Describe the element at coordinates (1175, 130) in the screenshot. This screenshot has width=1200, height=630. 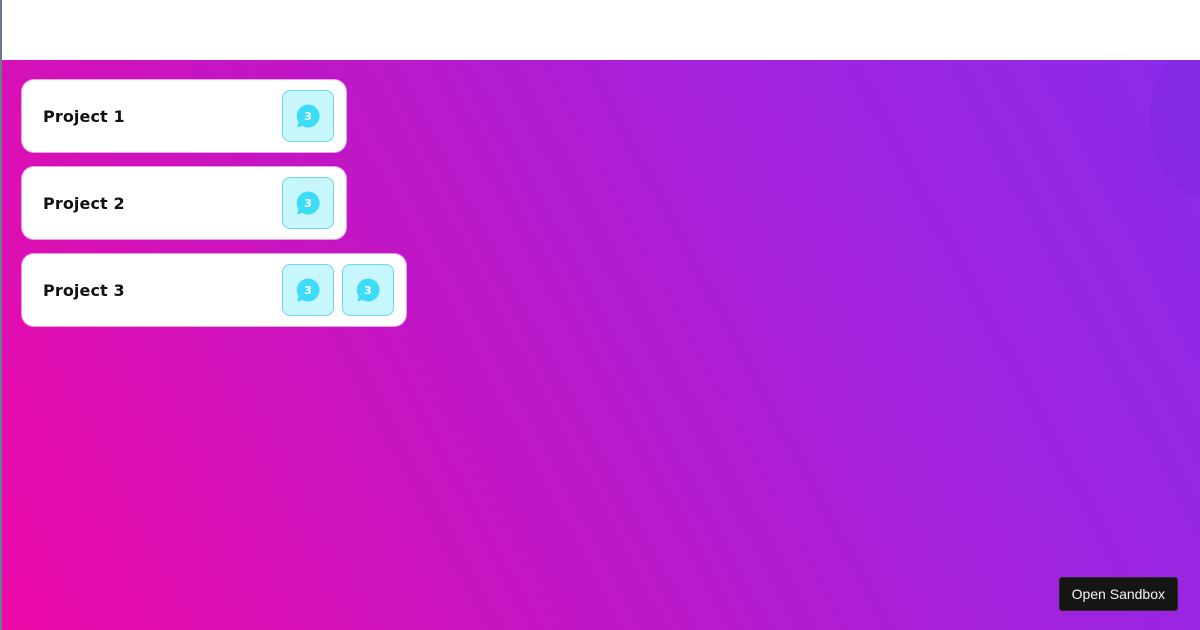
I see `decorative-arc` at that location.